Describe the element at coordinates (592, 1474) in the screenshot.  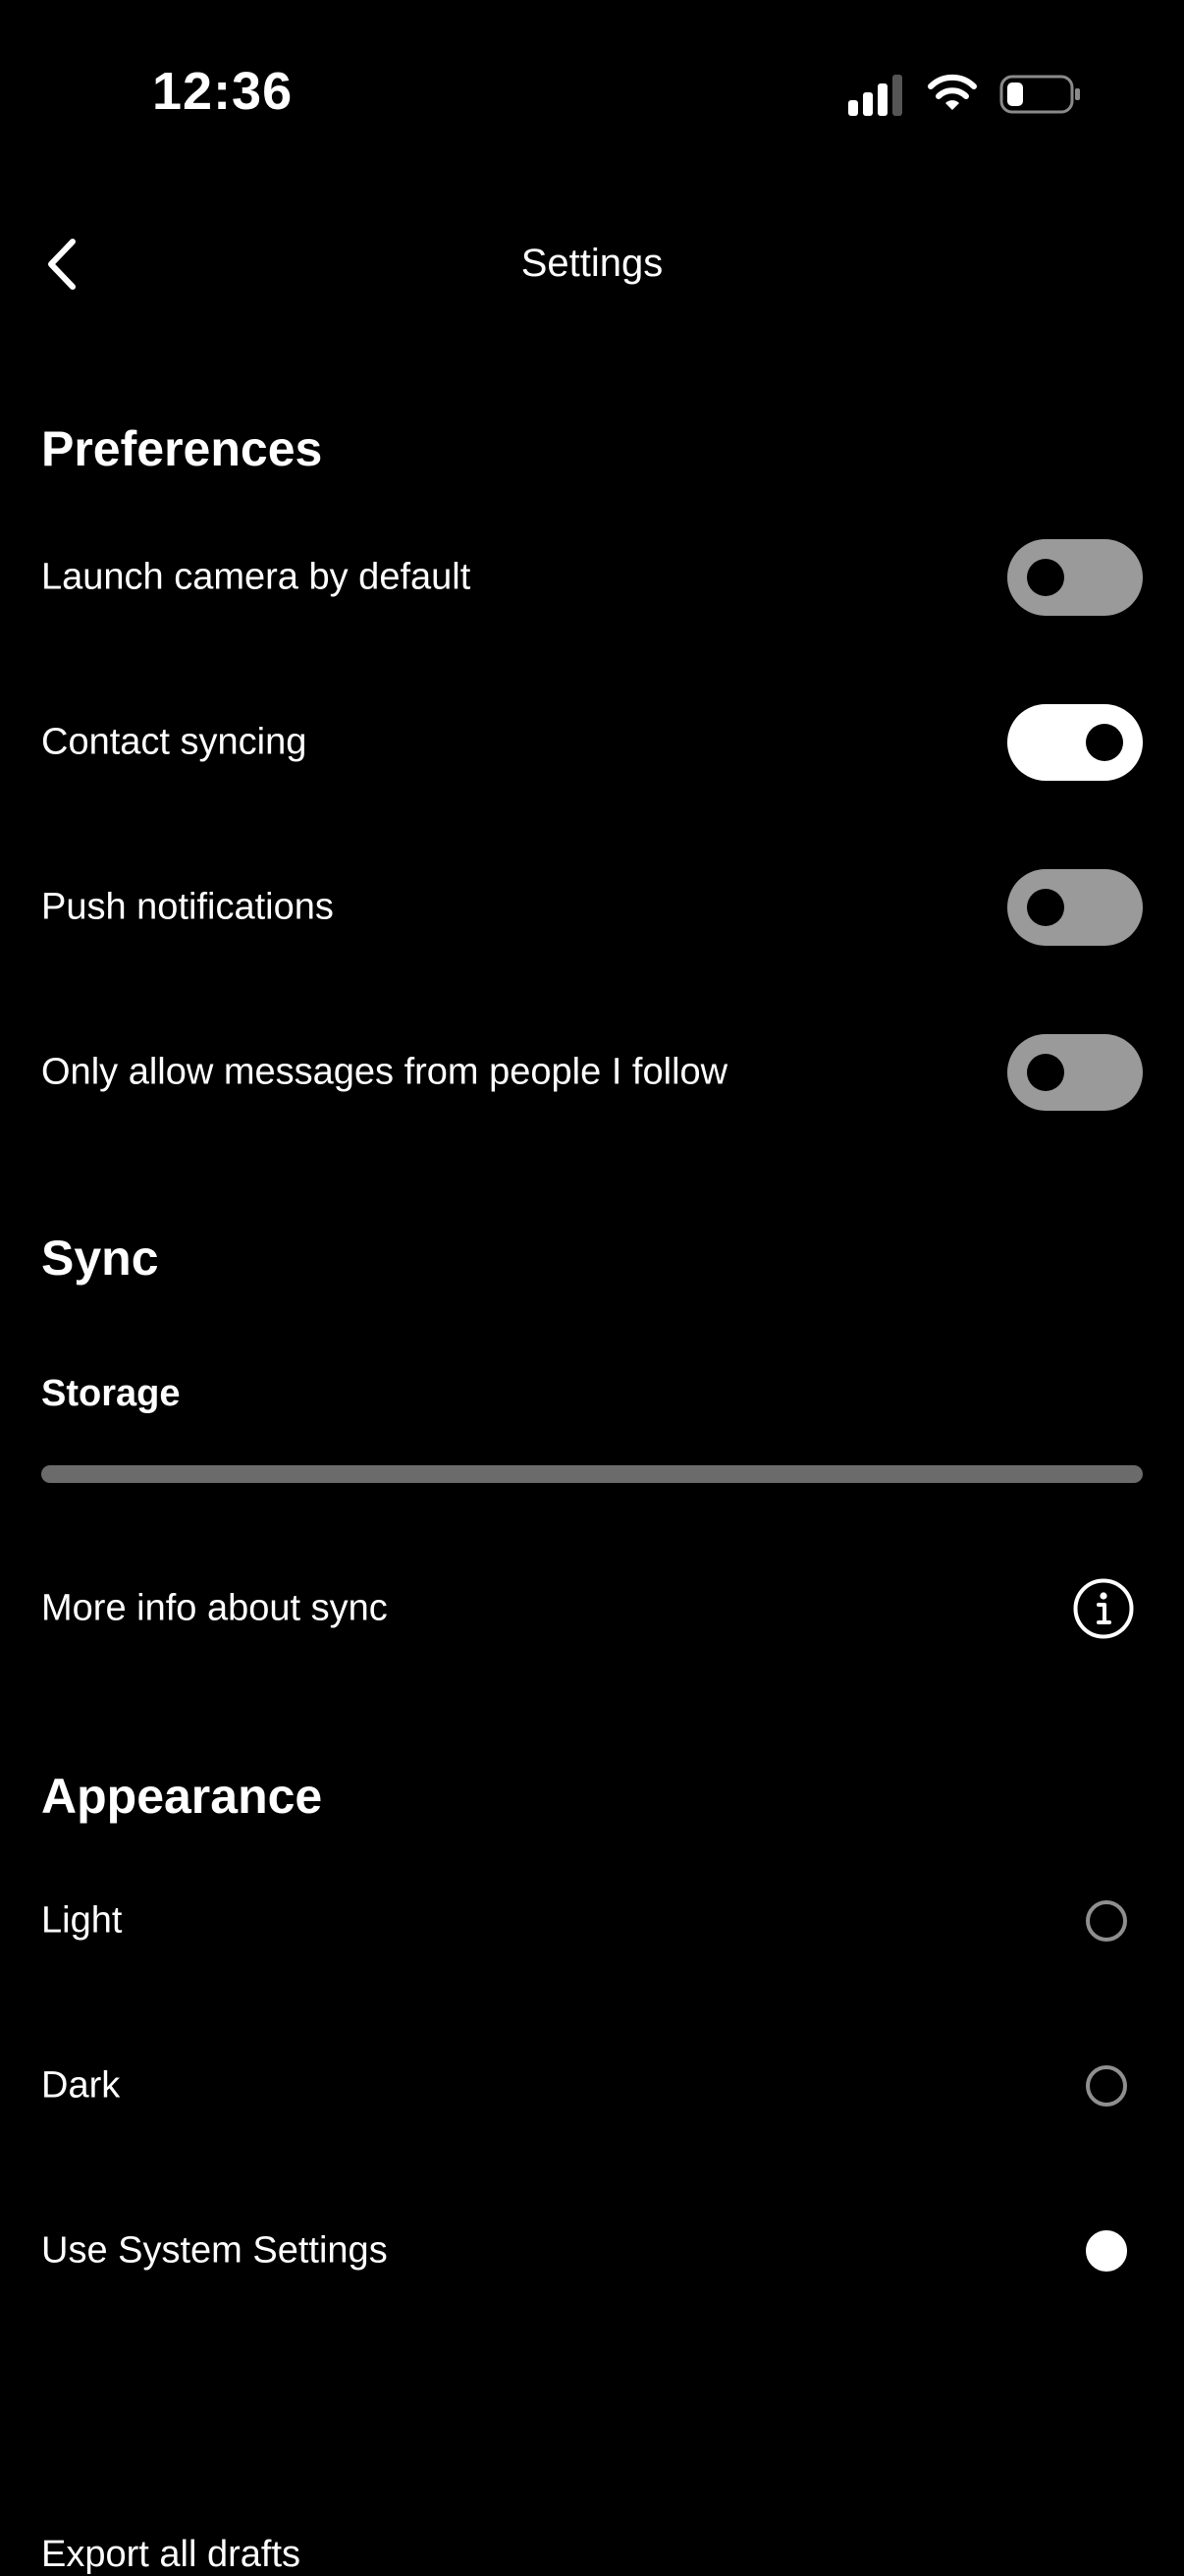
I see `storage-progress-bar` at that location.